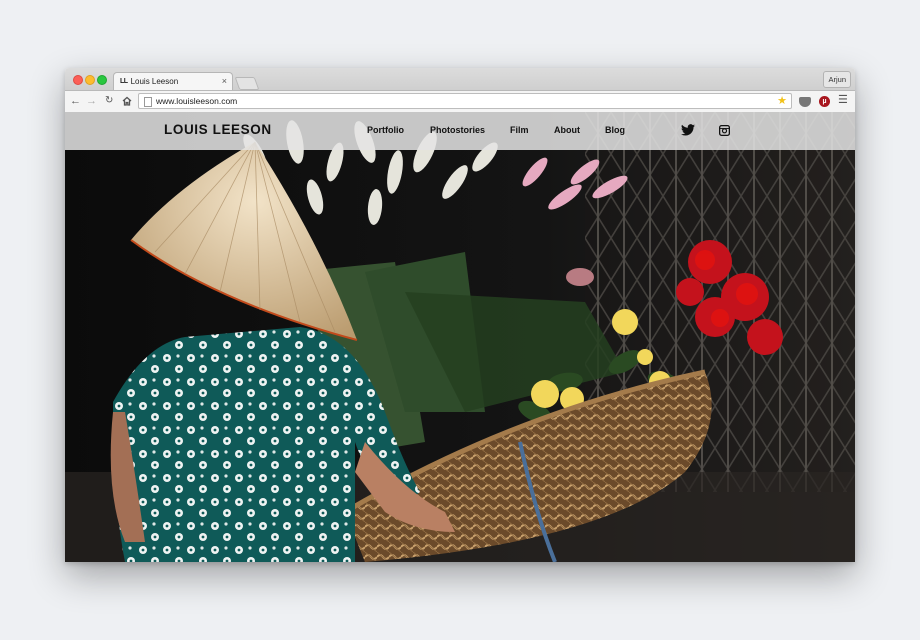  What do you see at coordinates (385, 130) in the screenshot?
I see `nav-portfolio: Portfolio` at bounding box center [385, 130].